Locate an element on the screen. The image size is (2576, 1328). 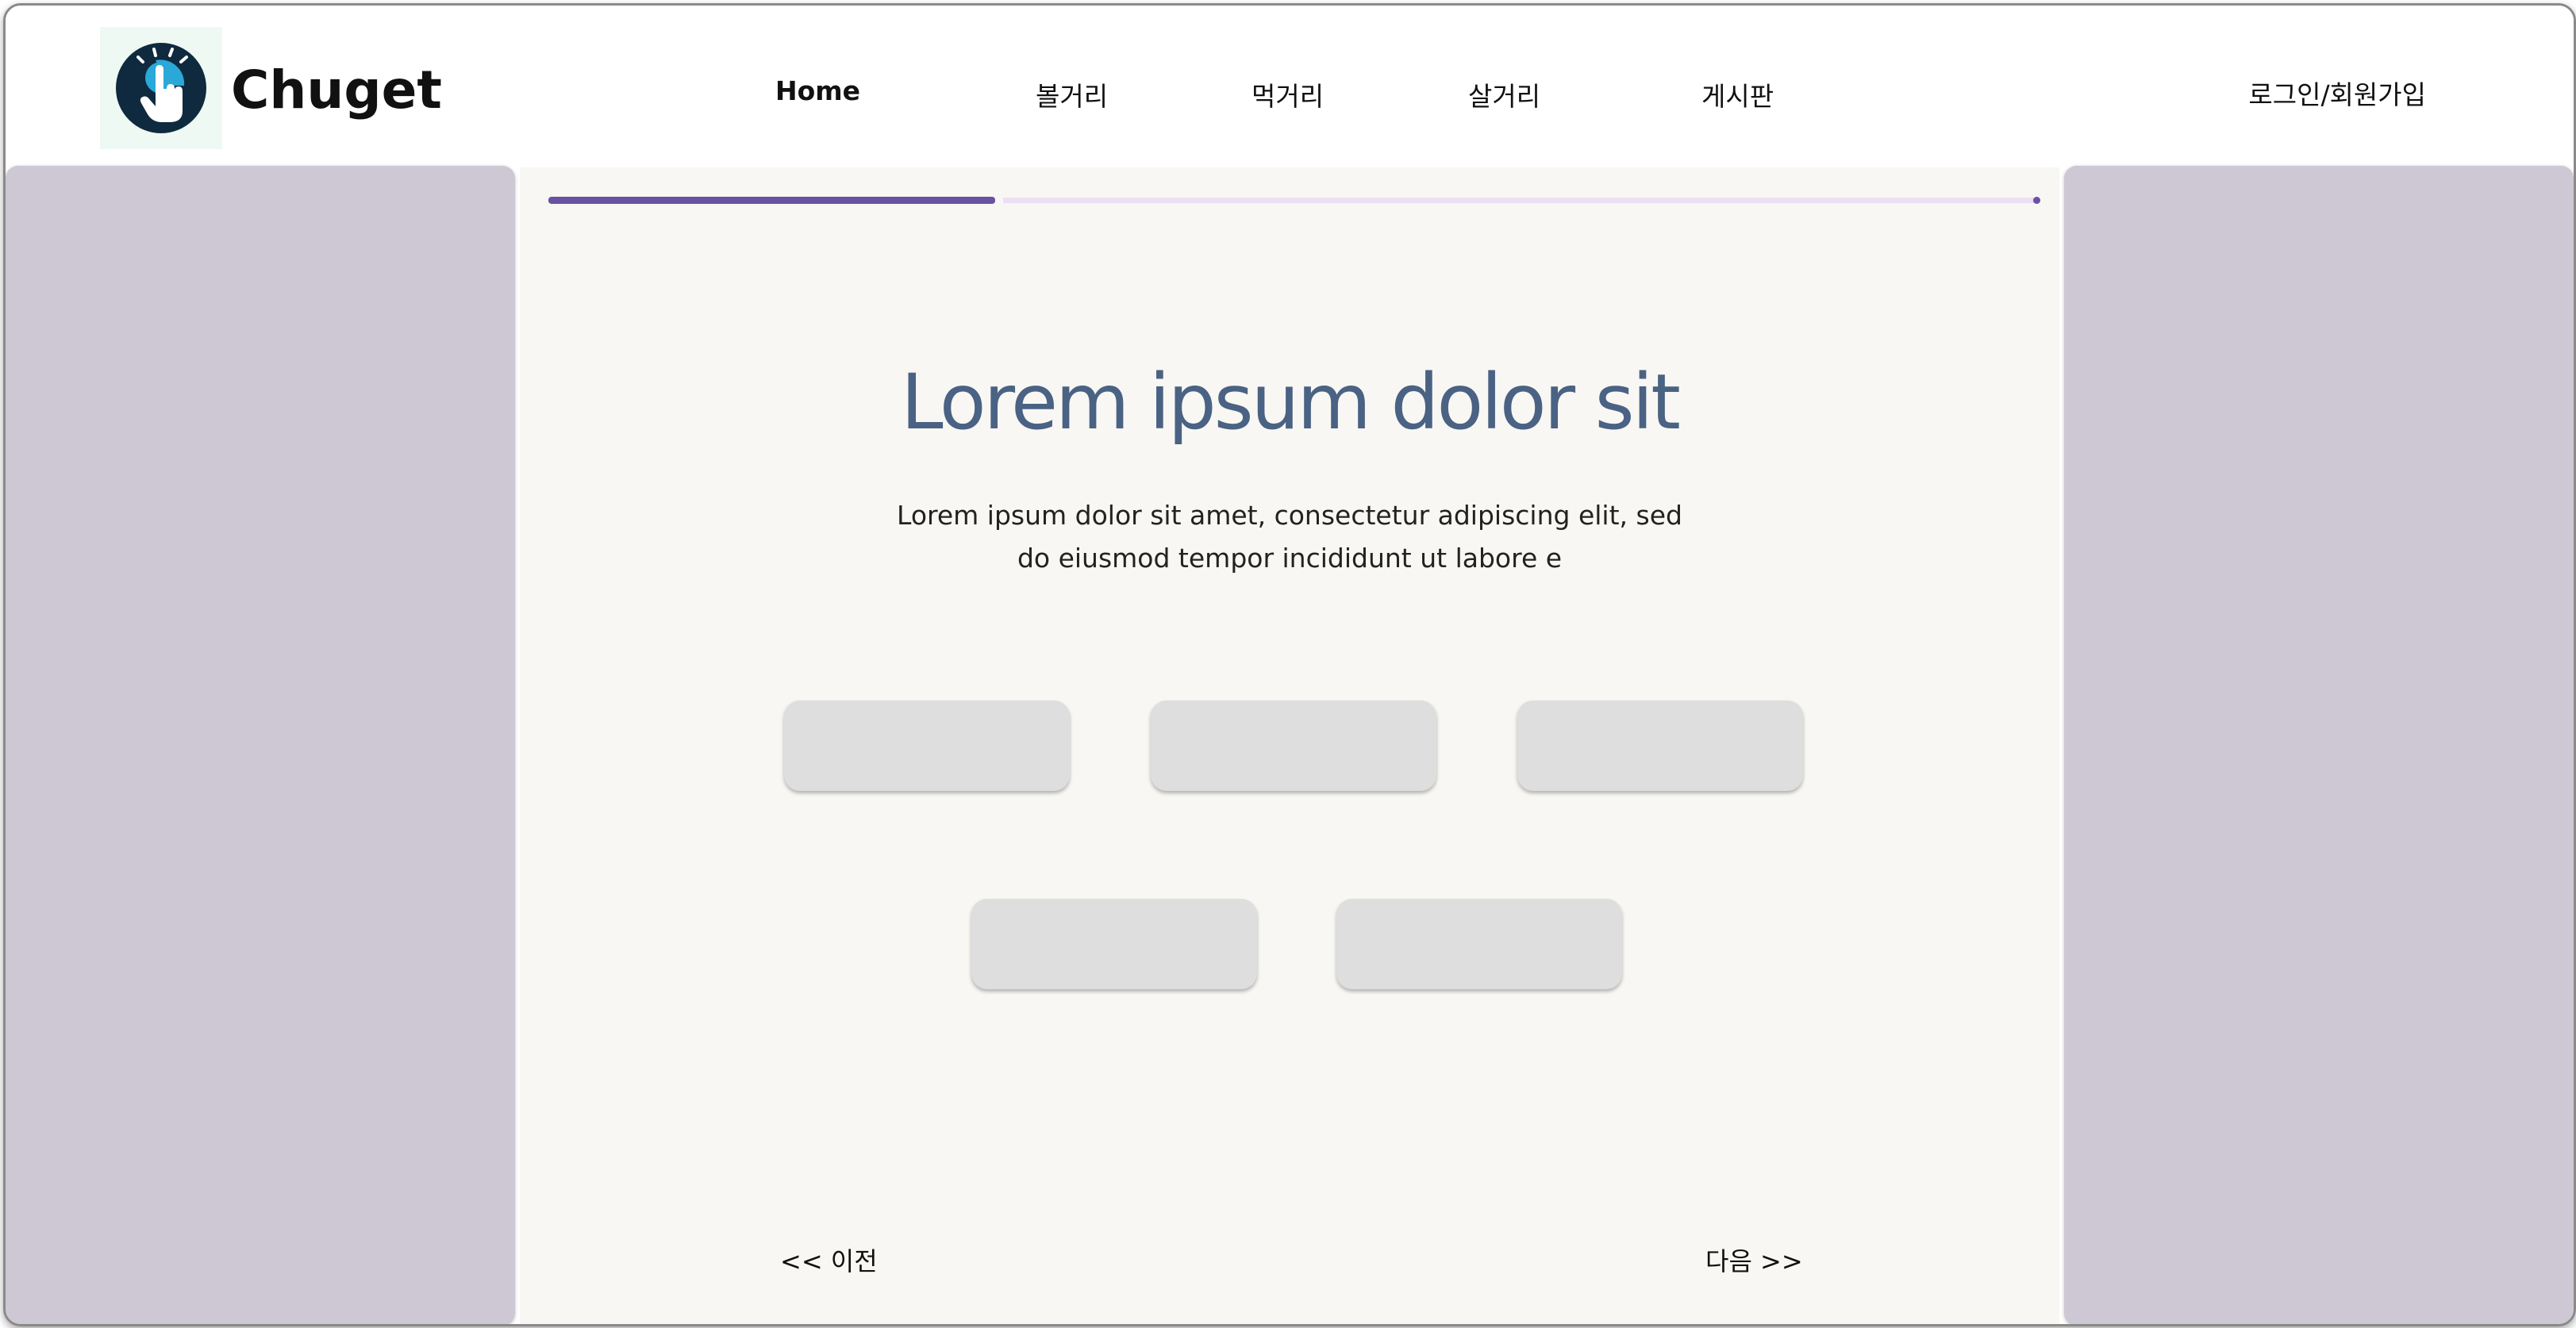
brand-name: Chuget is located at coordinates (336, 90).